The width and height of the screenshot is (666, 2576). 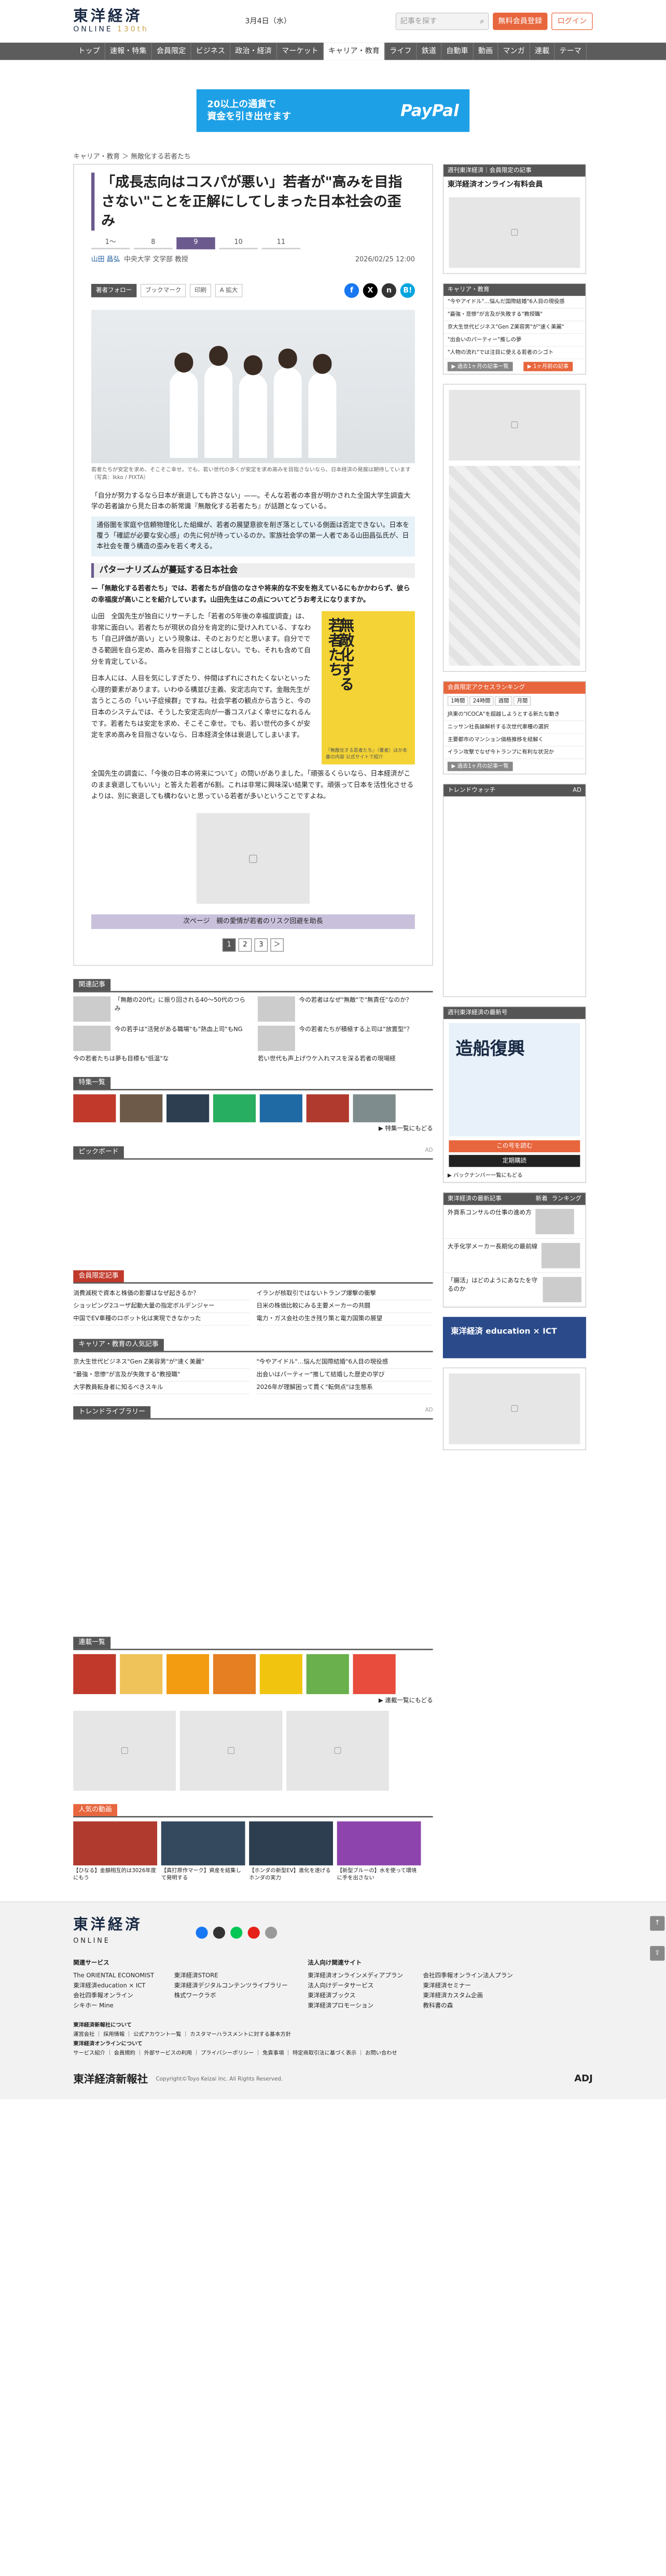 What do you see at coordinates (219, 1933) in the screenshot?
I see `x-icon` at bounding box center [219, 1933].